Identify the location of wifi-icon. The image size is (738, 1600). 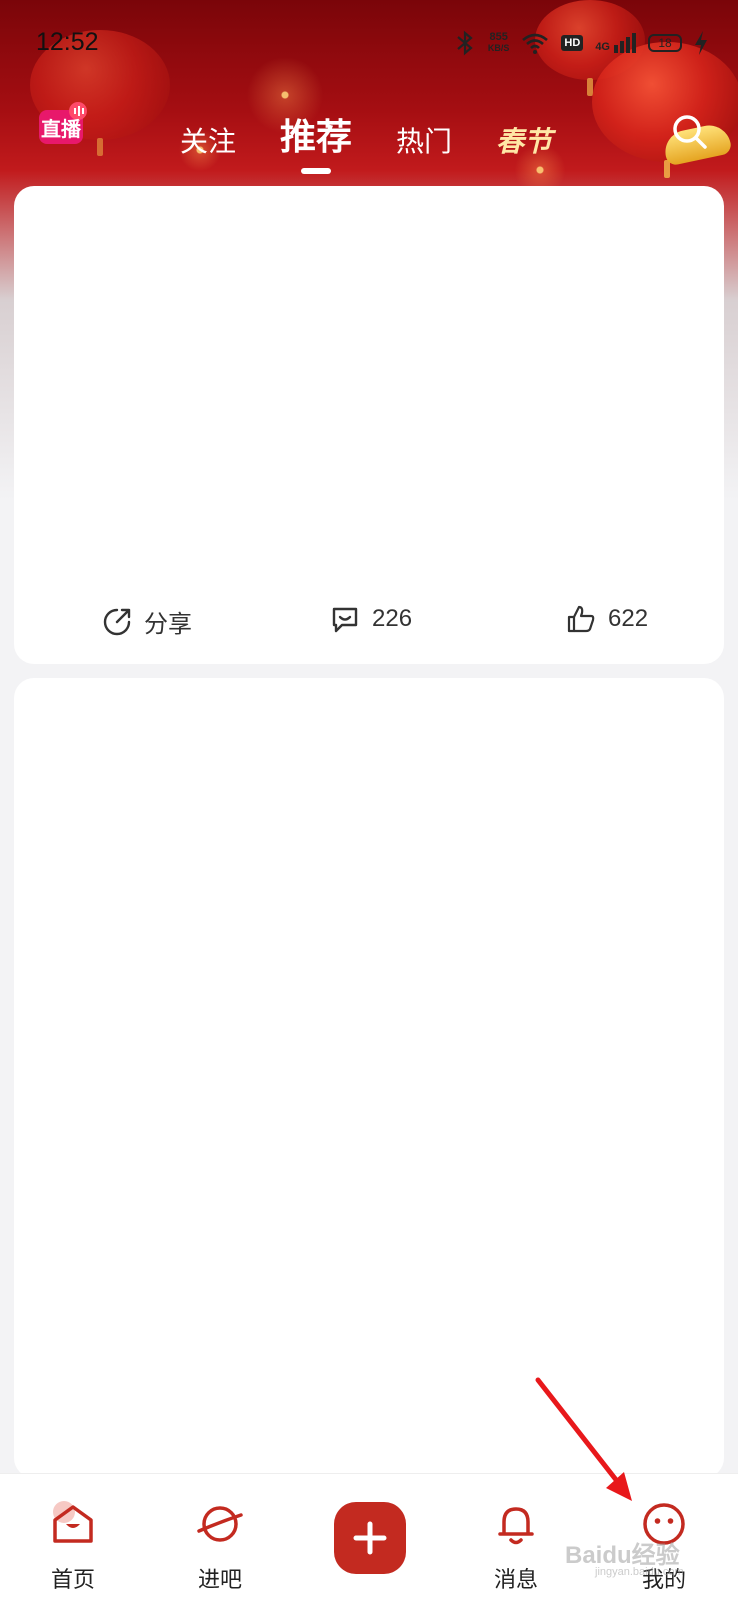
(535, 43).